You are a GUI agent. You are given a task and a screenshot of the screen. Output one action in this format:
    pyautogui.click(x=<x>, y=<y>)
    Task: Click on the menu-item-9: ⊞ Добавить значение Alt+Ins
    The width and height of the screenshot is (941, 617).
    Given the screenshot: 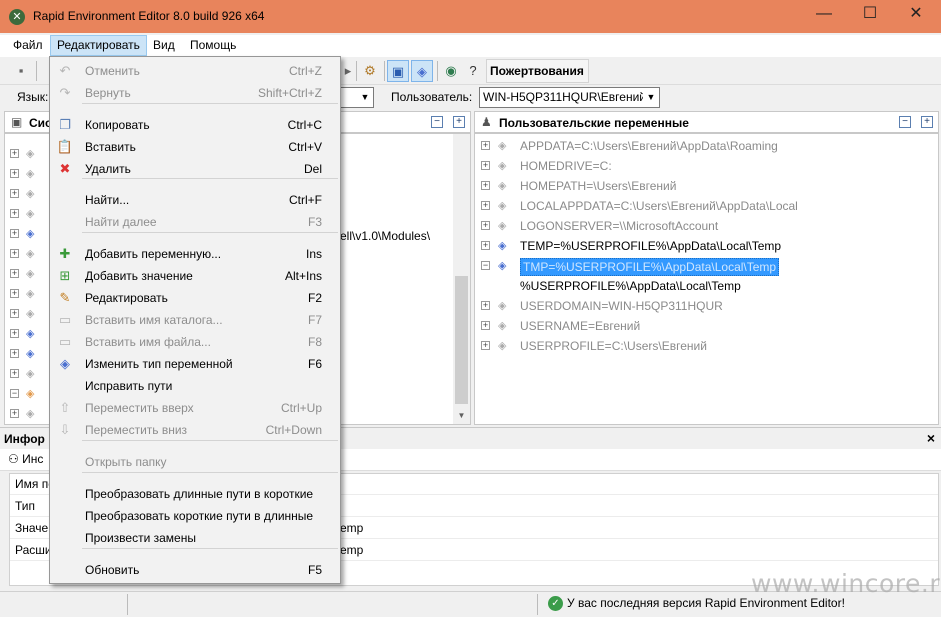 What is the action you would take?
    pyautogui.click(x=195, y=276)
    